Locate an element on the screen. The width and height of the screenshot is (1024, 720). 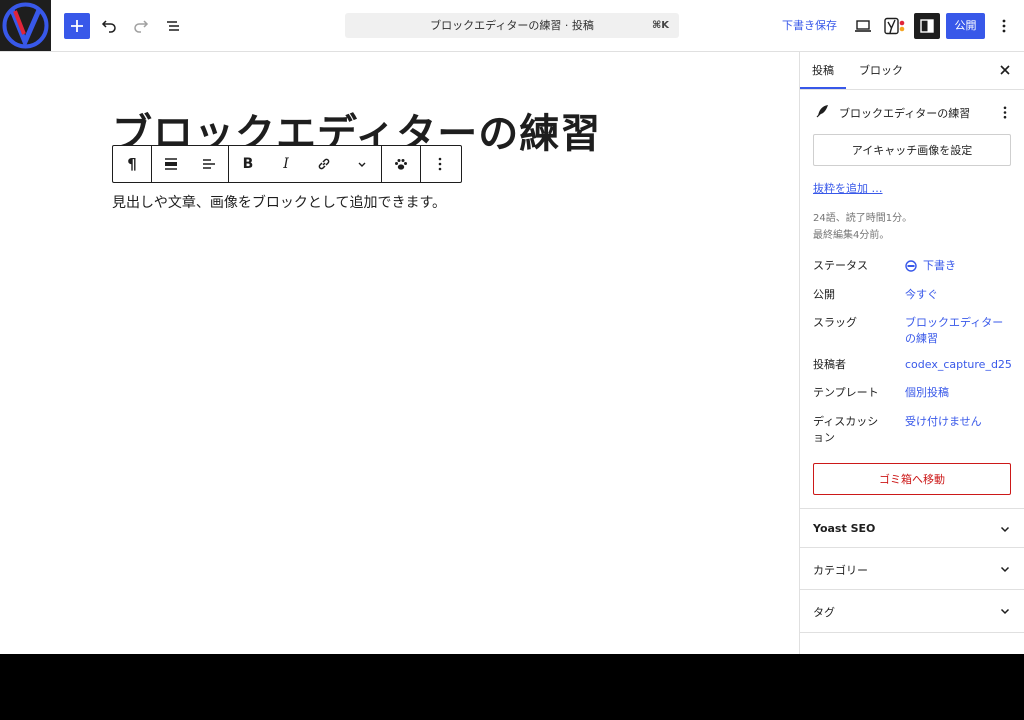
paw-icon is located at coordinates (401, 164).